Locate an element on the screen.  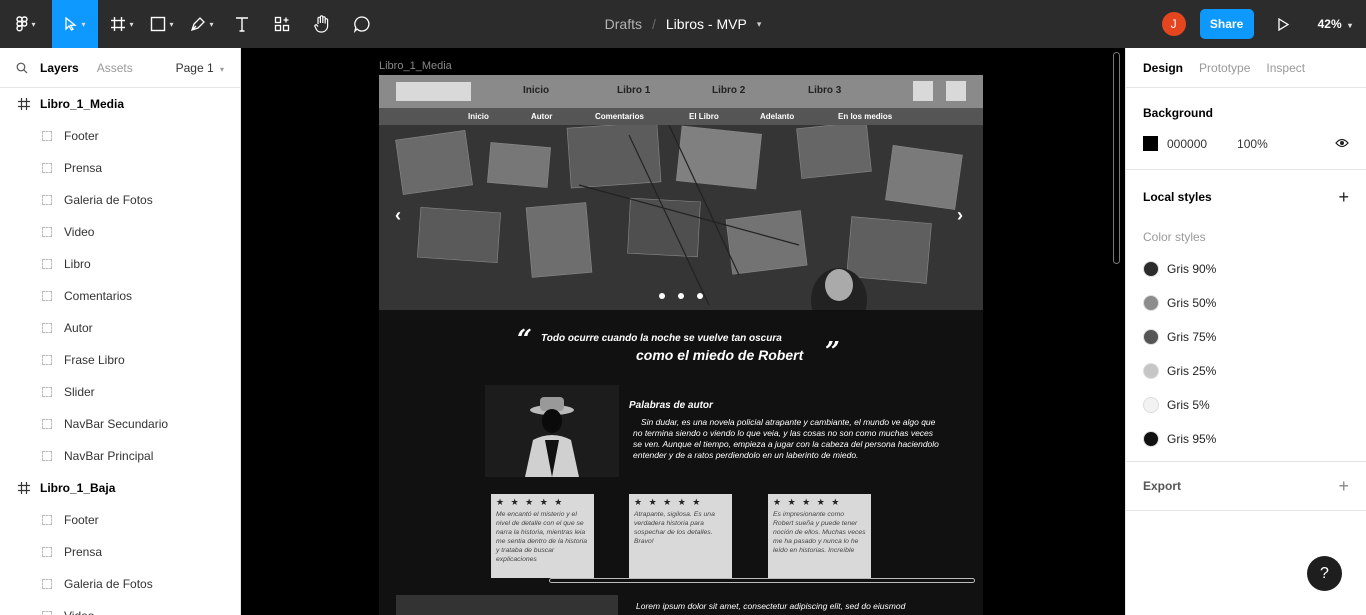
text-tool-button is located at coordinates (242, 24).